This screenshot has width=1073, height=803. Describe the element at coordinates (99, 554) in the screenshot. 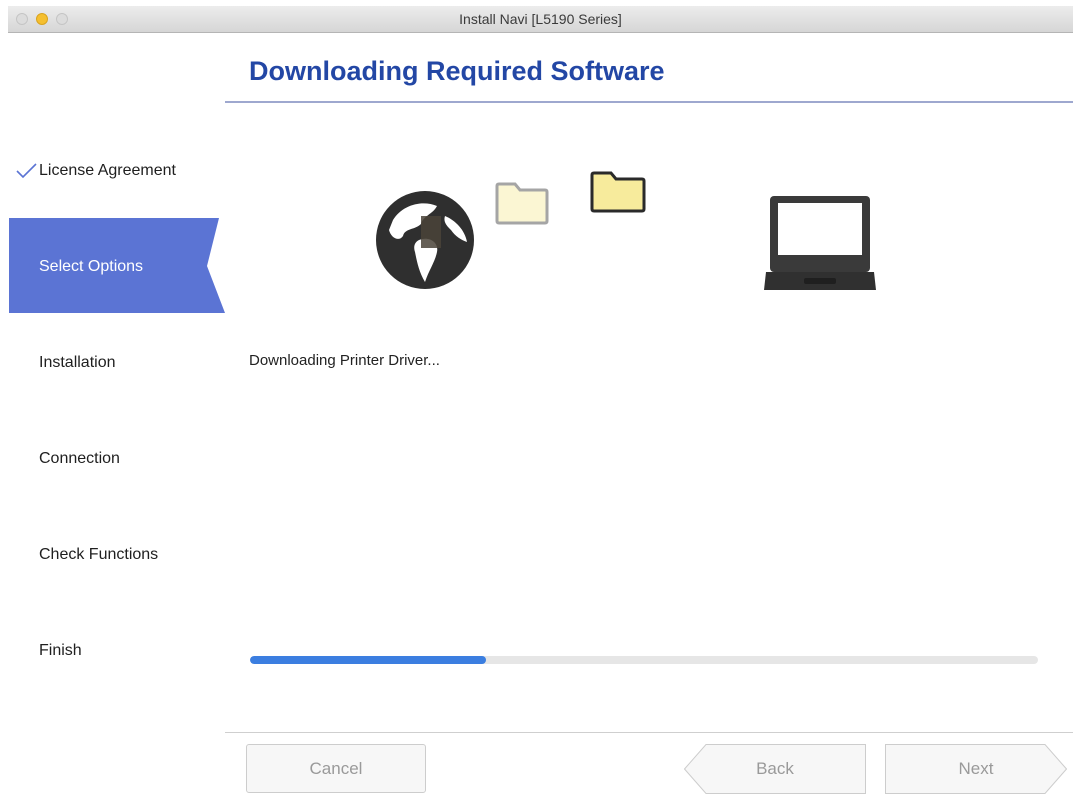

I see `step-check-functions: Check Functions` at that location.